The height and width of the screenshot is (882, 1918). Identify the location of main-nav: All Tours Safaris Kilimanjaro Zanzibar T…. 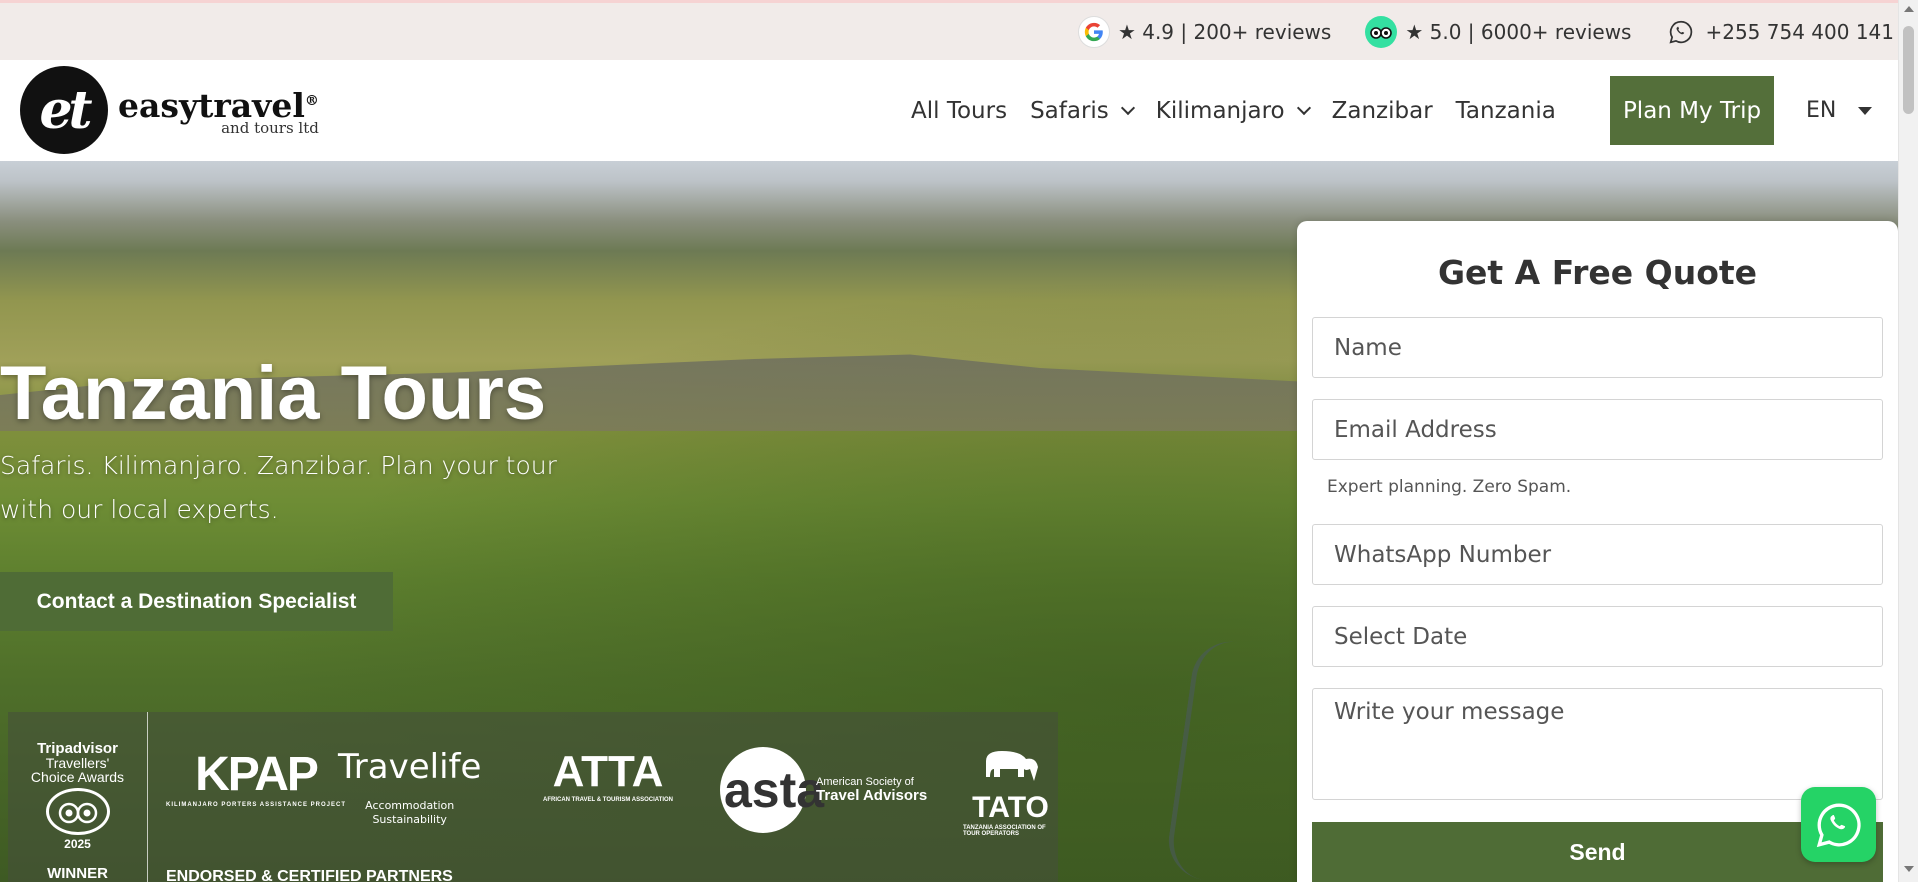
(1245, 110).